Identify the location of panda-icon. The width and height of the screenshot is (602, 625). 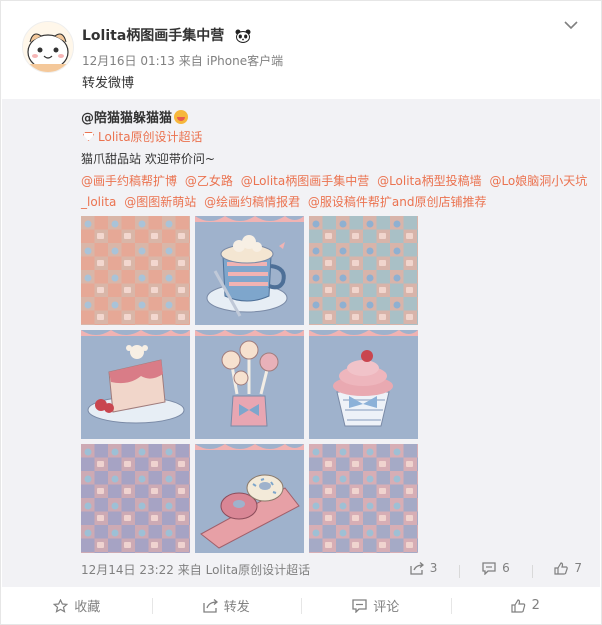
(243, 36).